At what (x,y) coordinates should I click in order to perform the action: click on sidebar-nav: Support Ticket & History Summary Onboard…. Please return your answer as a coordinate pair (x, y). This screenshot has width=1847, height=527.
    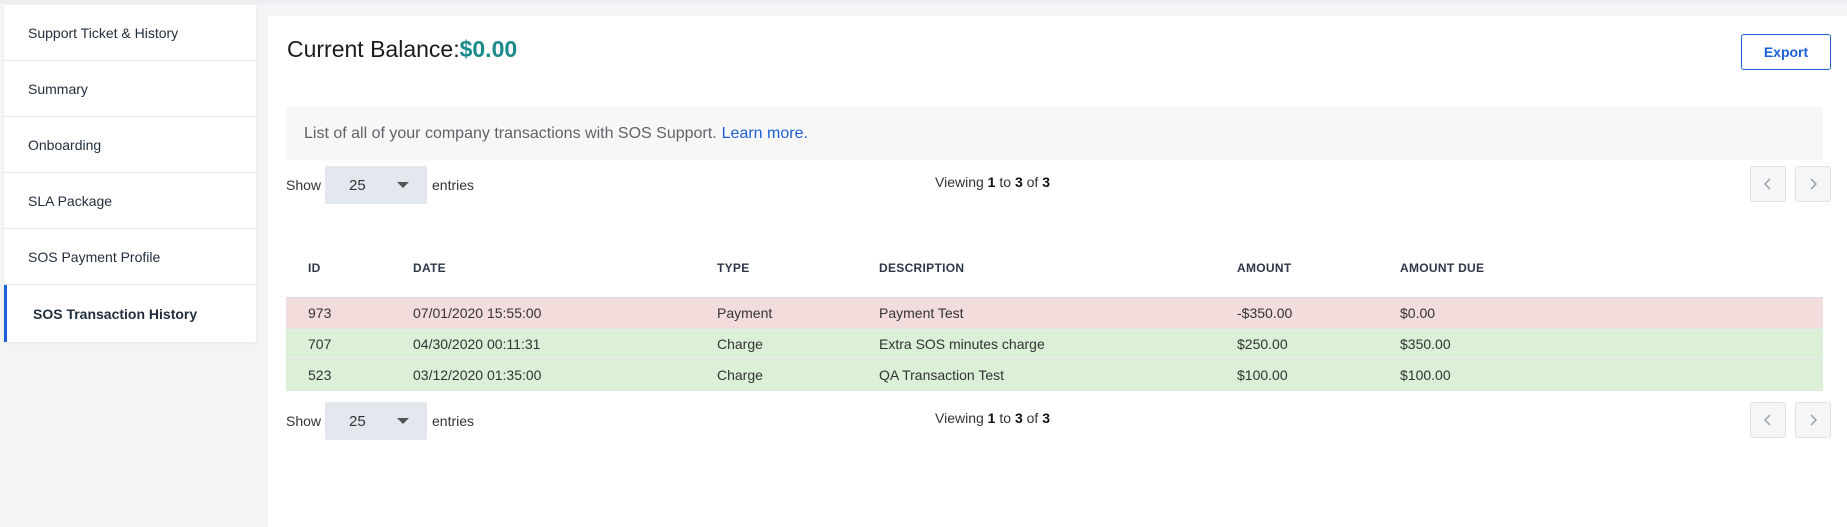
    Looking at the image, I should click on (130, 173).